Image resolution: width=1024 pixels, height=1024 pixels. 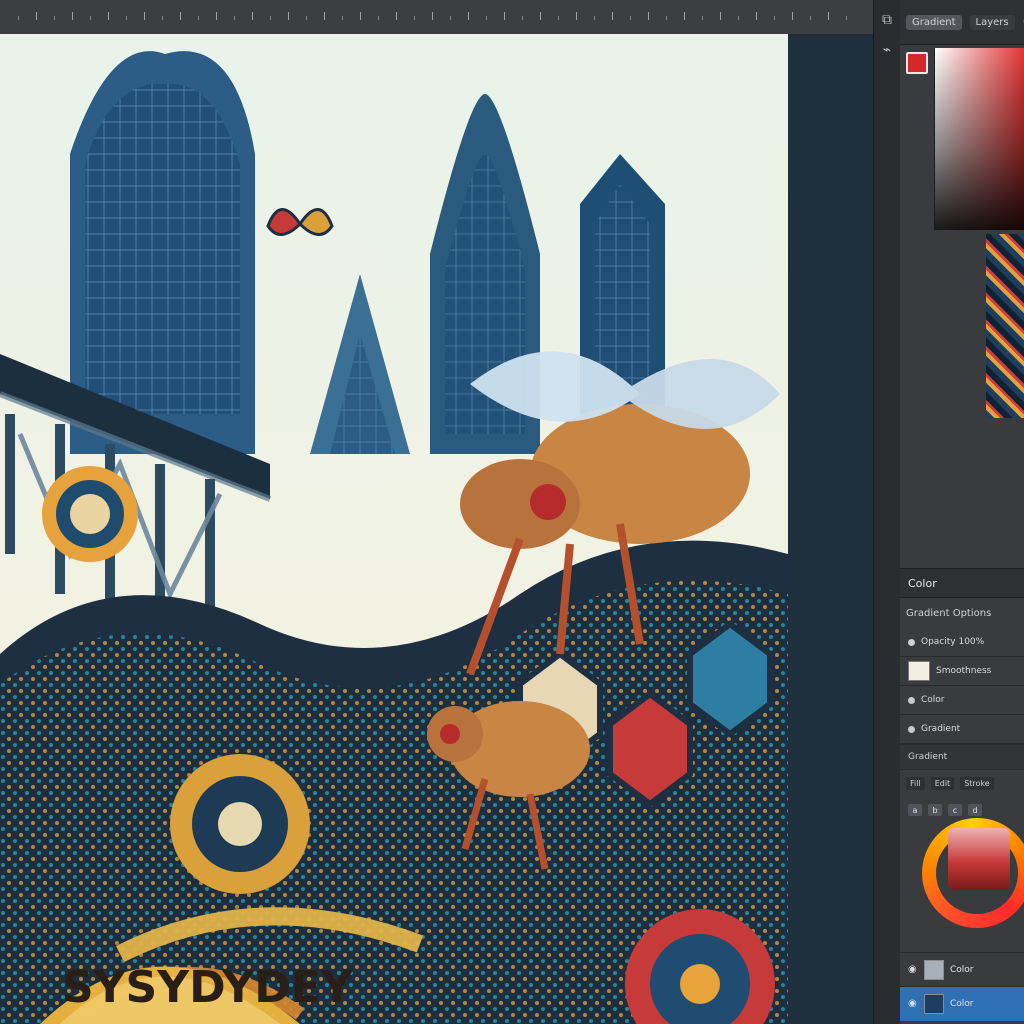 I want to click on top-ruler, so click(x=437, y=17).